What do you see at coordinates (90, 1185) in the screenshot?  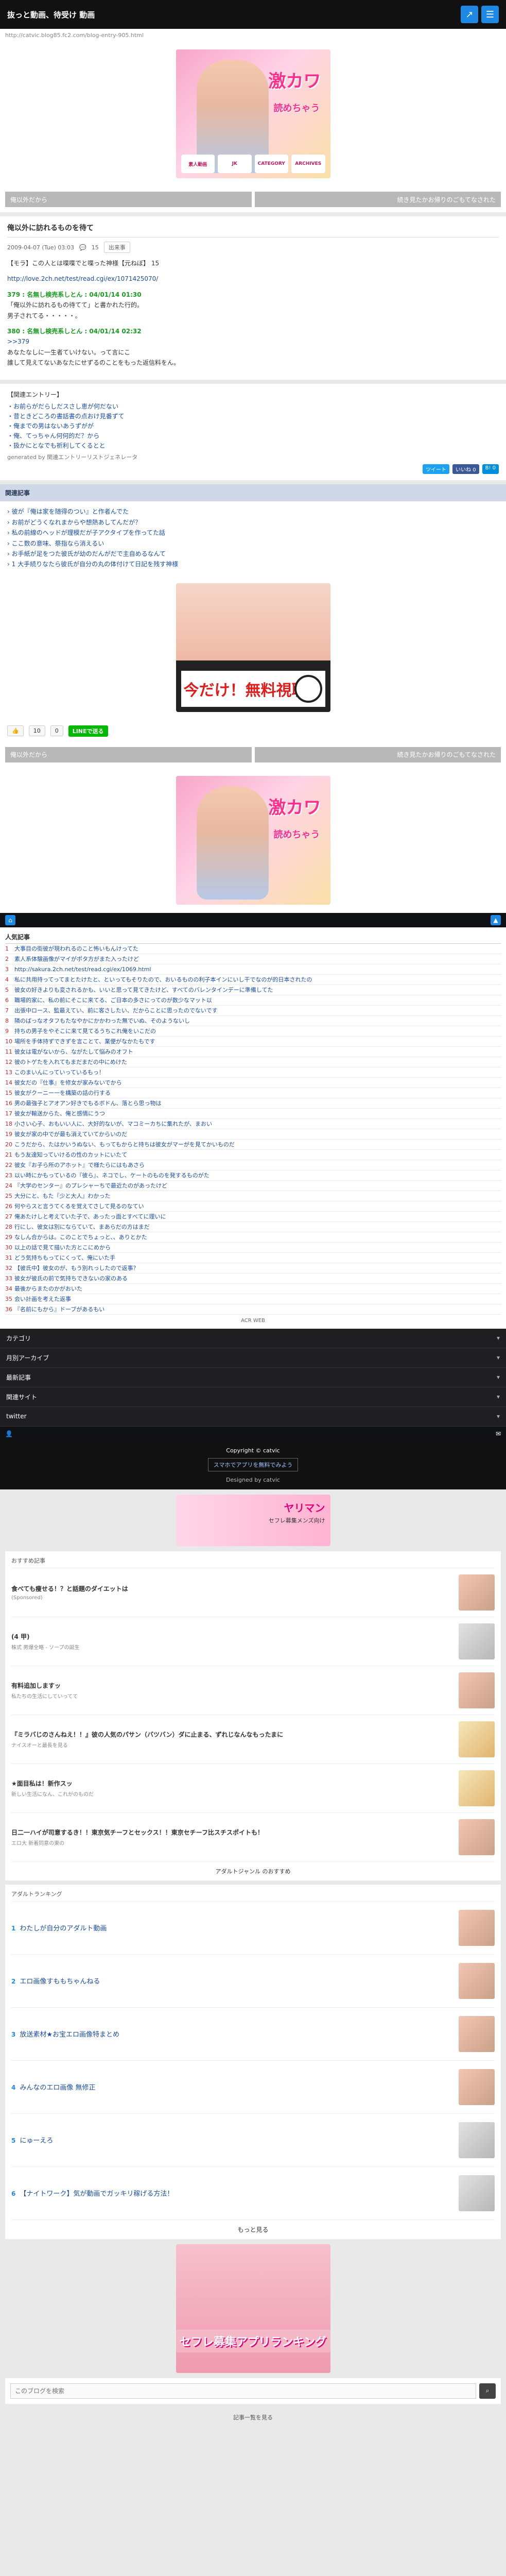 I see `popular-item-link: 『大学のセンター』のプレシャーちで最近たのがあったけど` at bounding box center [90, 1185].